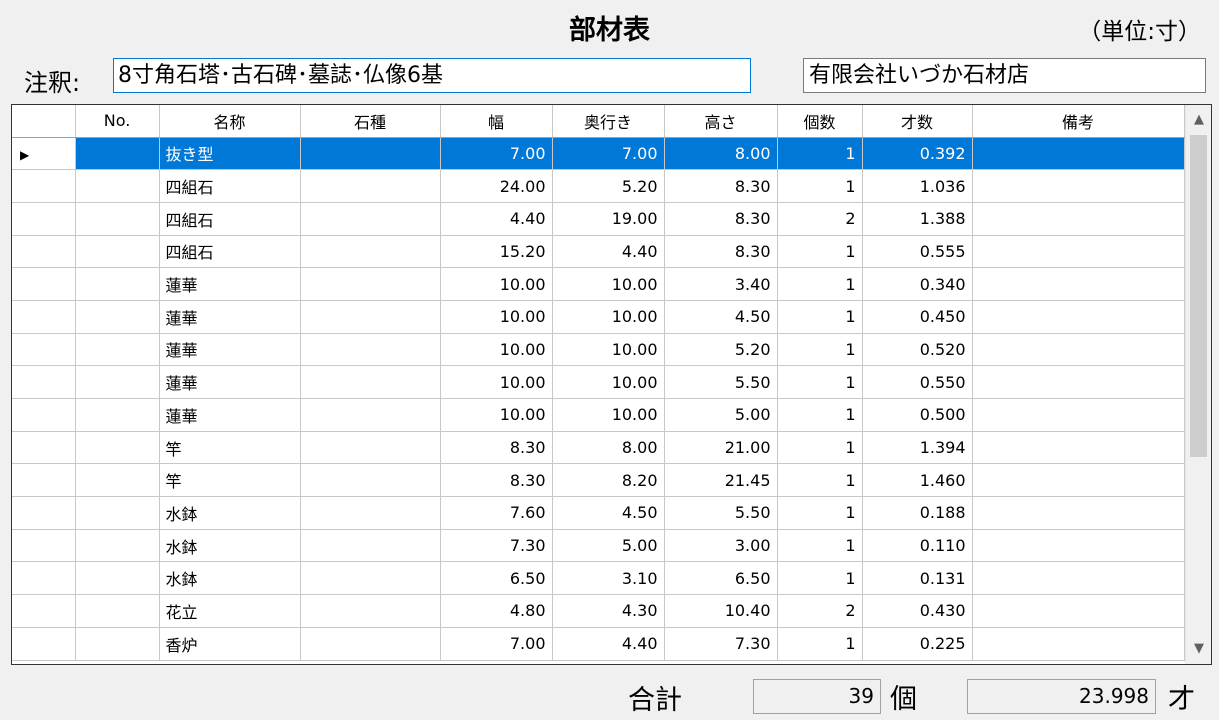 The width and height of the screenshot is (1219, 720). What do you see at coordinates (917, 252) in the screenshot?
I see `cell-sai: 0.555` at bounding box center [917, 252].